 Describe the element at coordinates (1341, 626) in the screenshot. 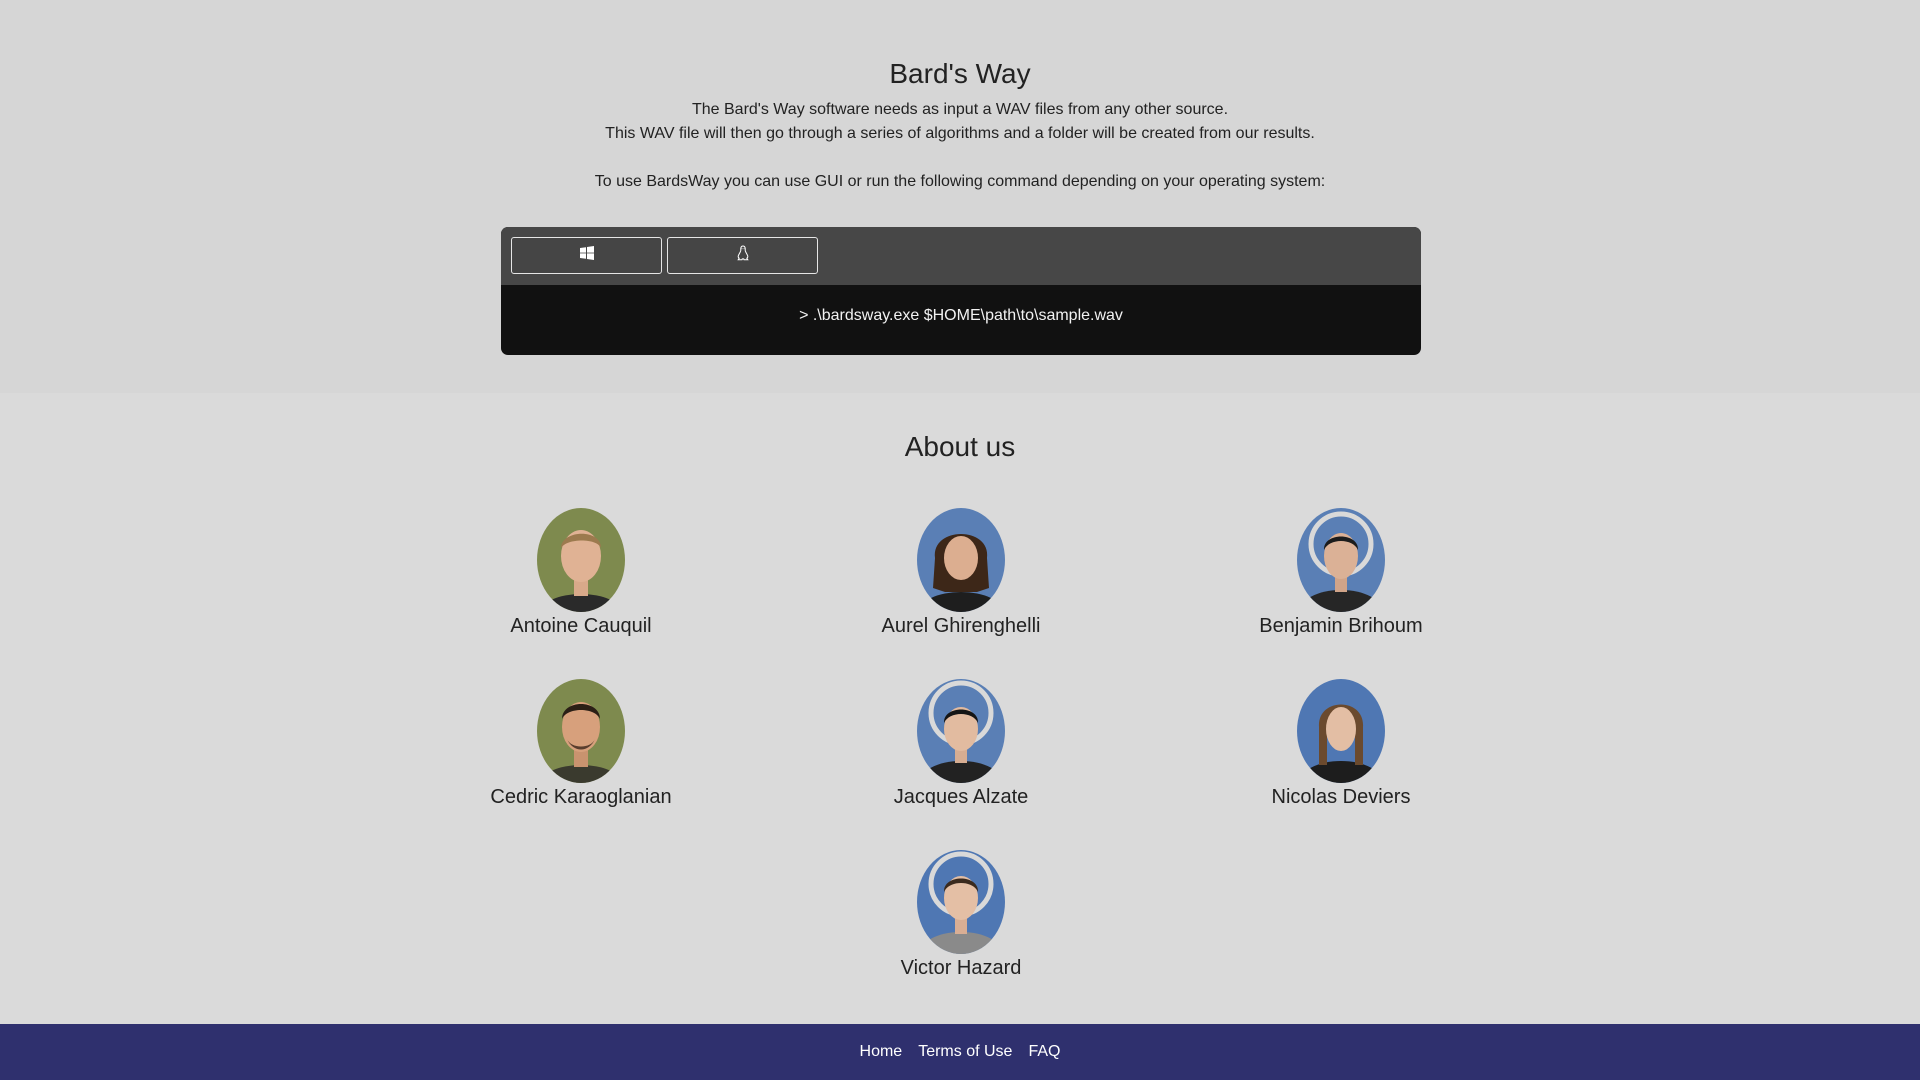

I see `member-name: Benjamin Brihoum` at that location.